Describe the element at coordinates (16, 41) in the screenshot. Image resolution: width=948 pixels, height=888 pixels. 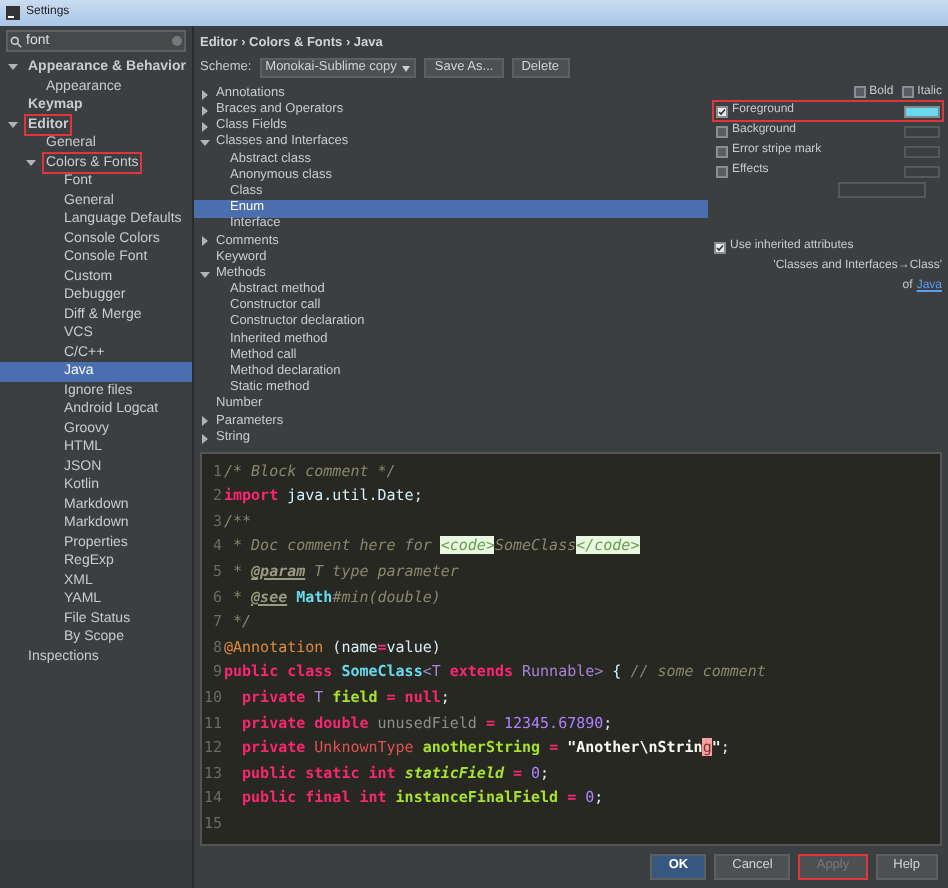
I see `search-icon` at that location.